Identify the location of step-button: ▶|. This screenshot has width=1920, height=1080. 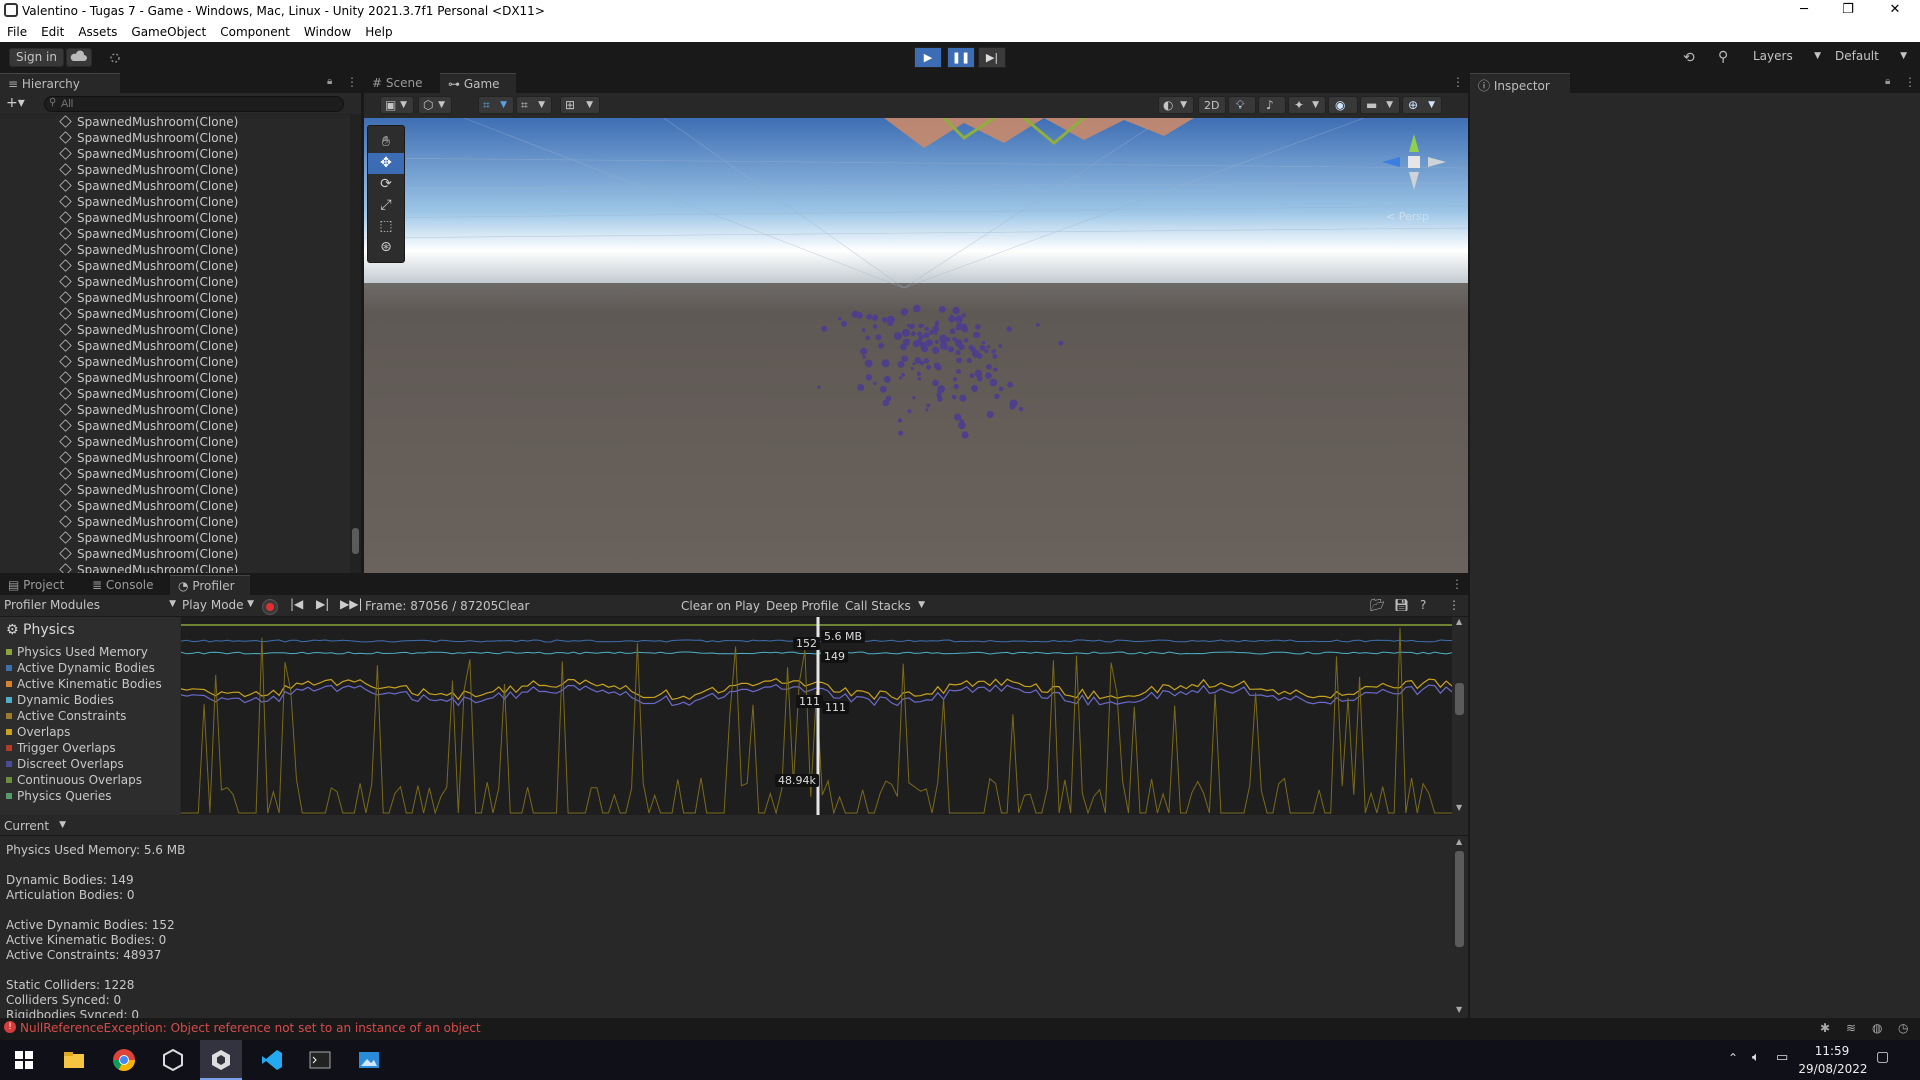
(992, 57).